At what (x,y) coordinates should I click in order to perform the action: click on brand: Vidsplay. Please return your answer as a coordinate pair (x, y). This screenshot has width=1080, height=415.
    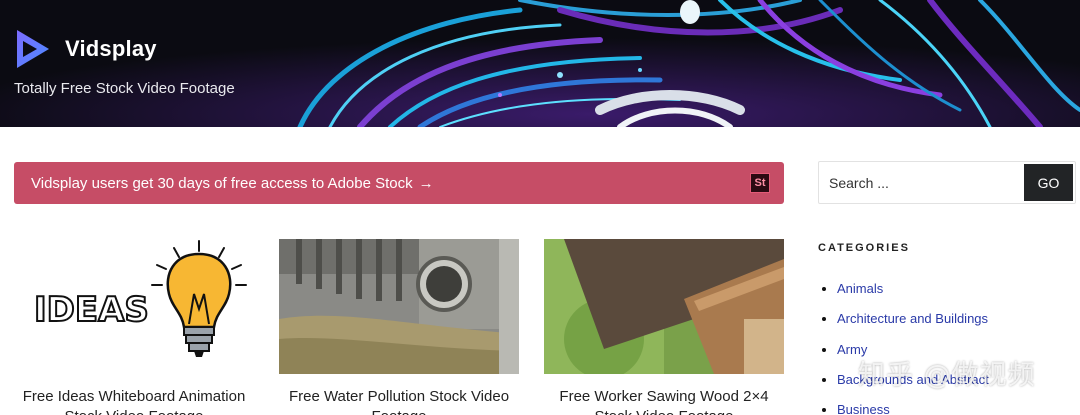
    Looking at the image, I should click on (85, 49).